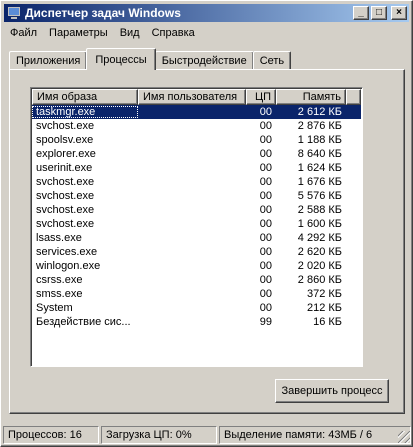 This screenshot has width=413, height=447. What do you see at coordinates (319, 168) in the screenshot?
I see `process-memory-cell: 1 624 КБ` at bounding box center [319, 168].